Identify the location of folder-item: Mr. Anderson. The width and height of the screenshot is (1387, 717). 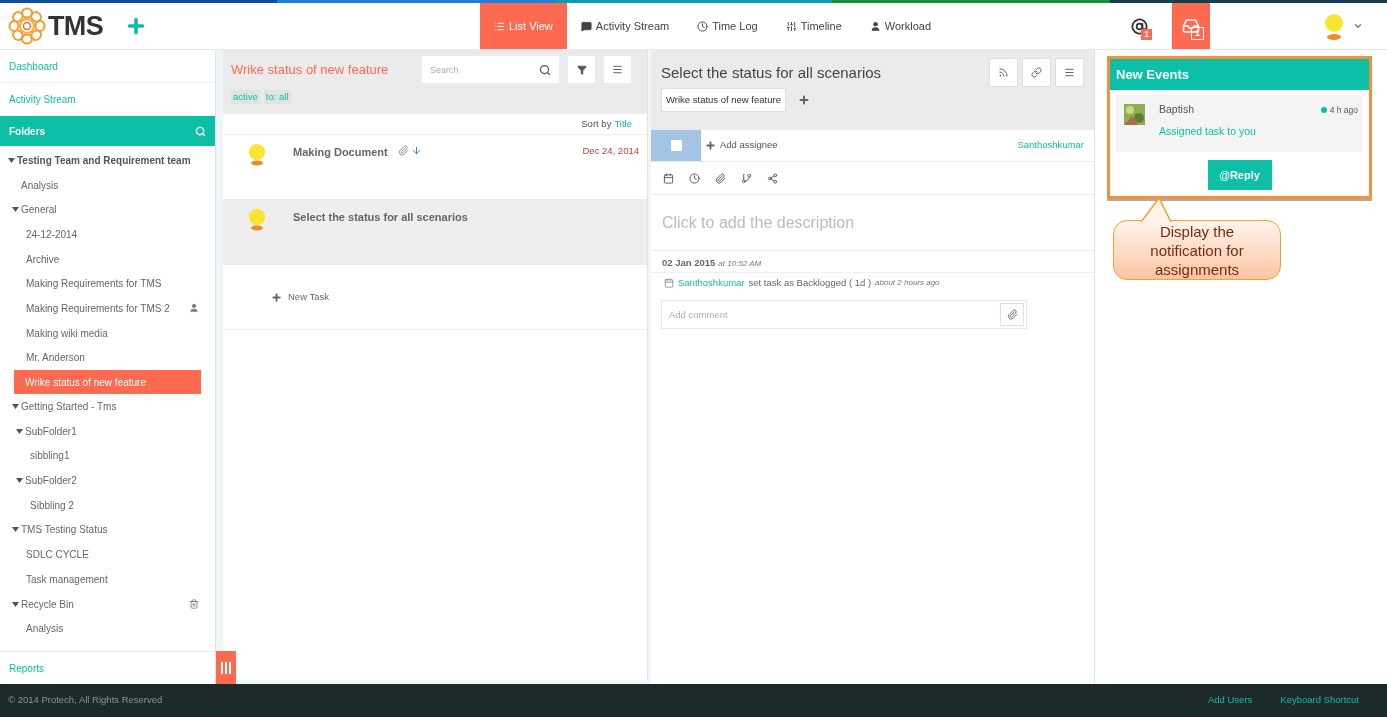
(107, 358).